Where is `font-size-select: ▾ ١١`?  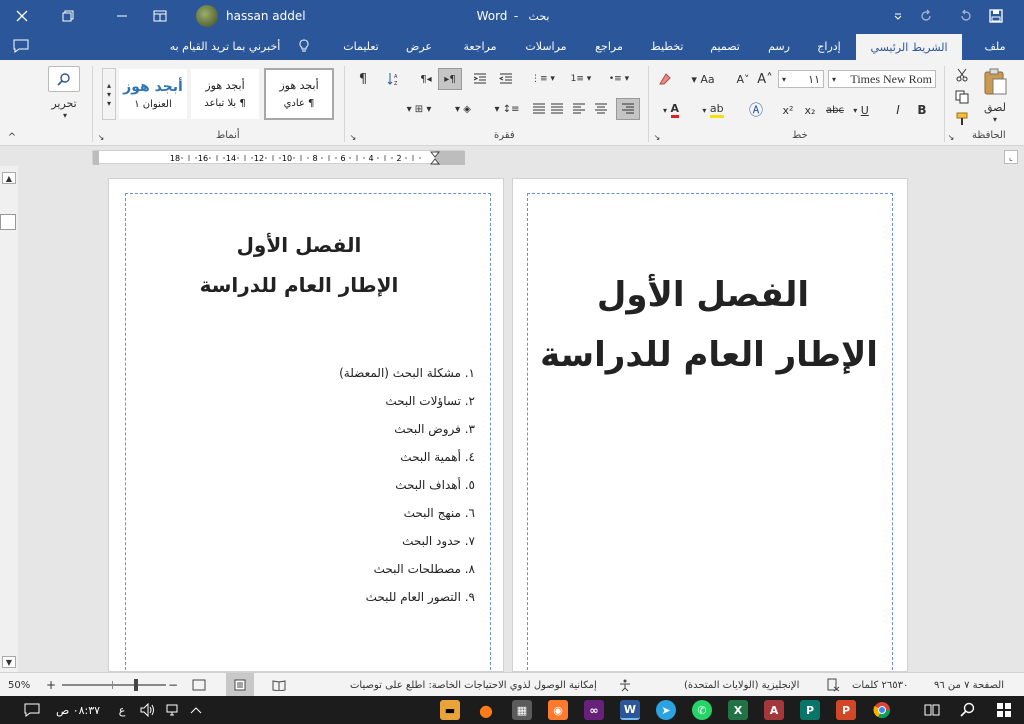
font-size-select: ▾ ١١ is located at coordinates (801, 79).